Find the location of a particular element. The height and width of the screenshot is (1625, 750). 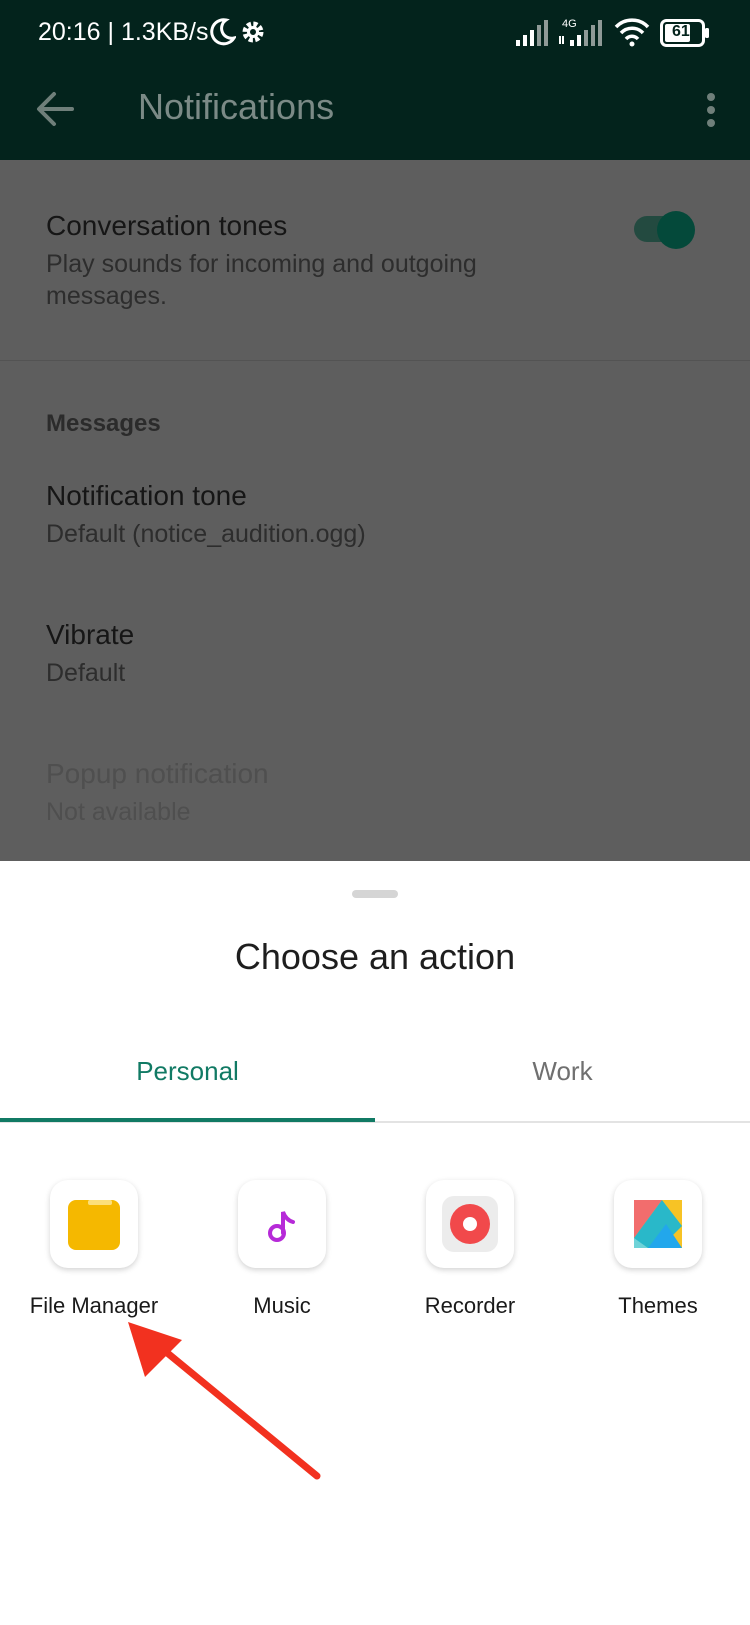

status-time: 20:16 | 1.3KB/s is located at coordinates (123, 32).